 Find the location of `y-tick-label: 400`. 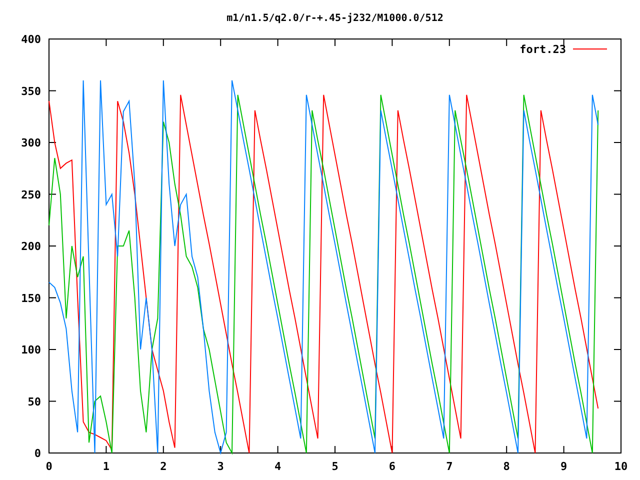

y-tick-label: 400 is located at coordinates (31, 39).